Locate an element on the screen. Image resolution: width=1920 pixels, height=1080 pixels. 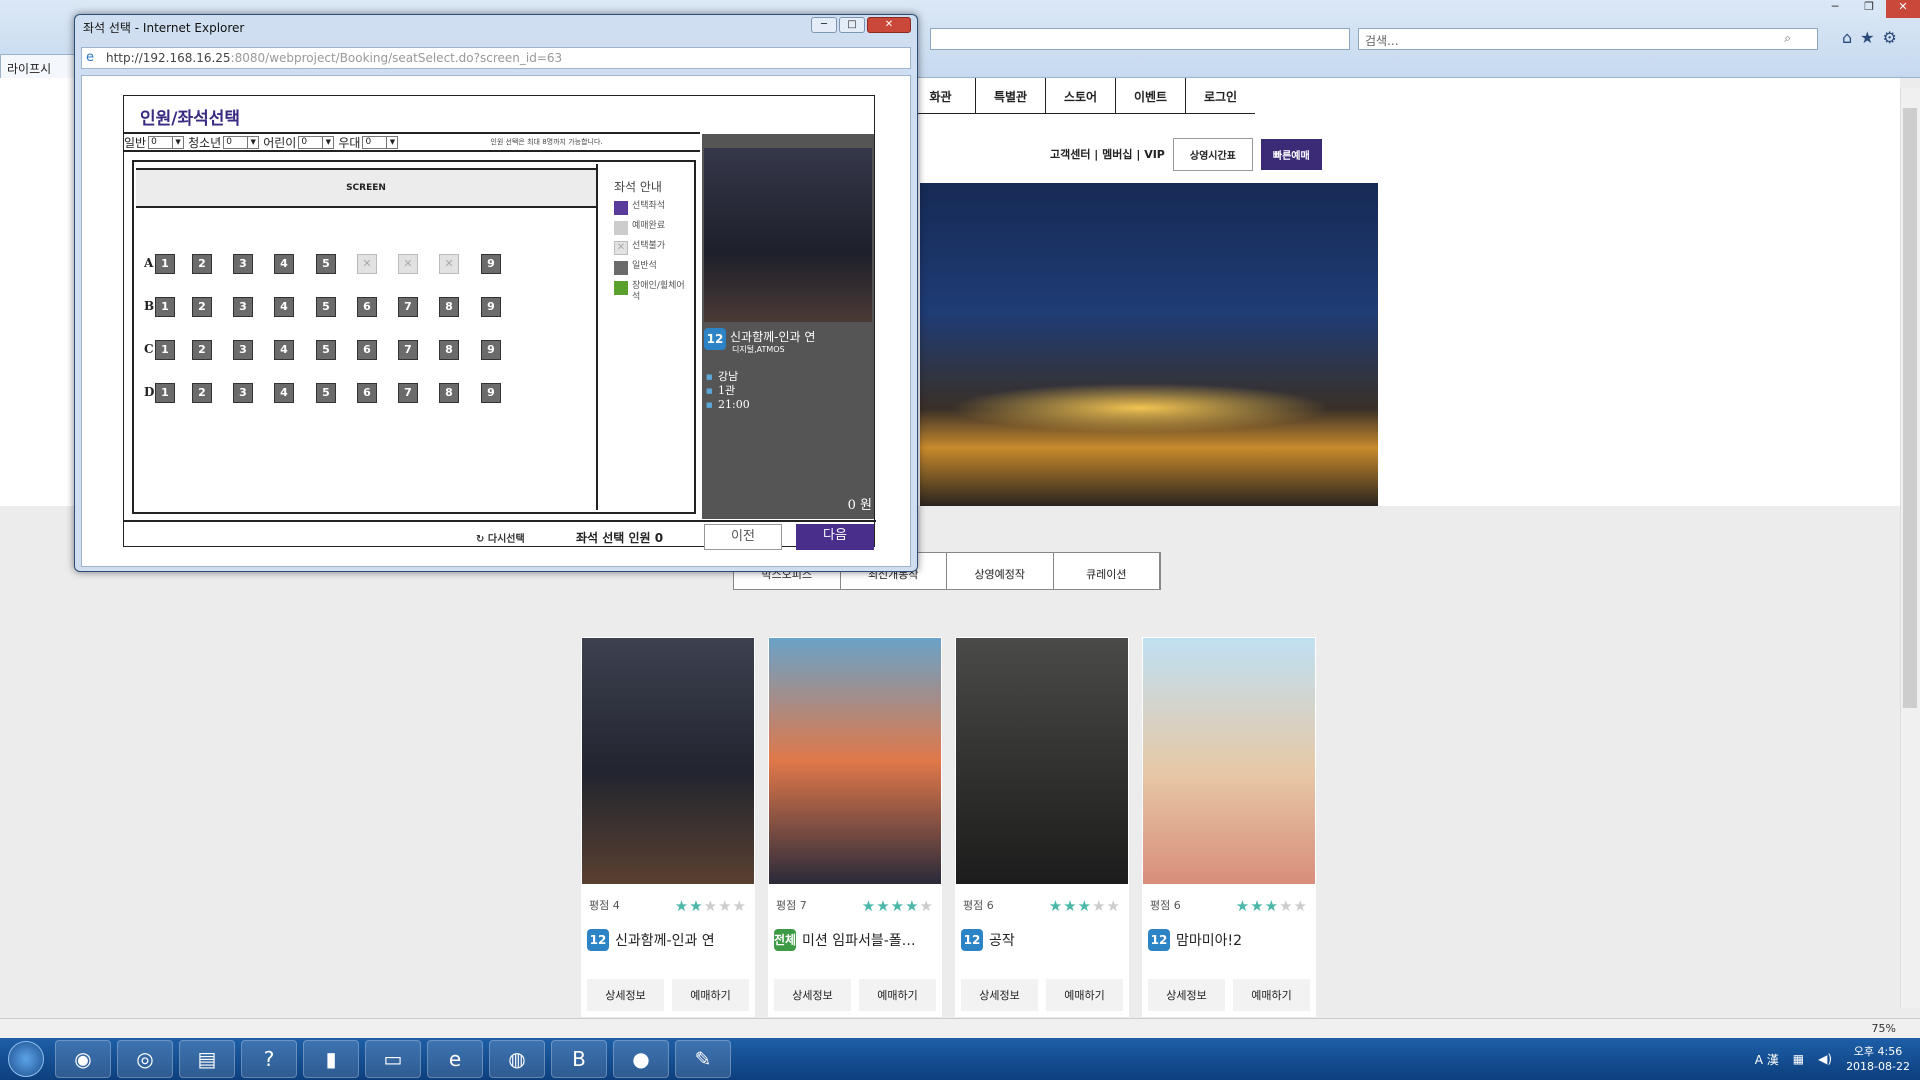
notes-icon: ▭ is located at coordinates (393, 1059).